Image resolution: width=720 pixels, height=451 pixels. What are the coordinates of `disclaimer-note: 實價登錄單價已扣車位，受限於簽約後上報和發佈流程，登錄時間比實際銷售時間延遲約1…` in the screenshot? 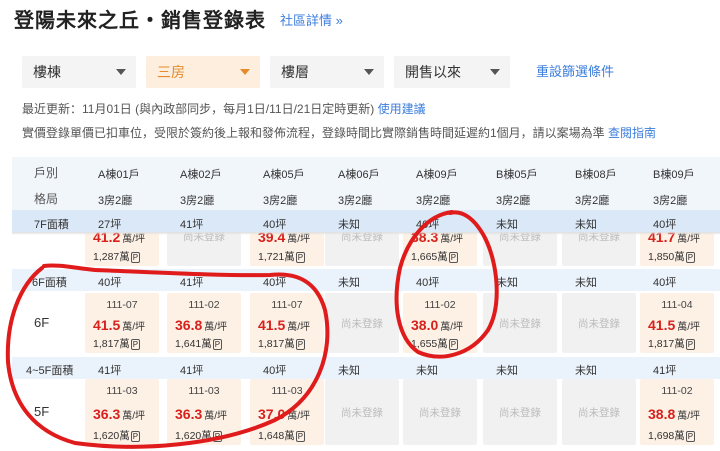 It's located at (339, 132).